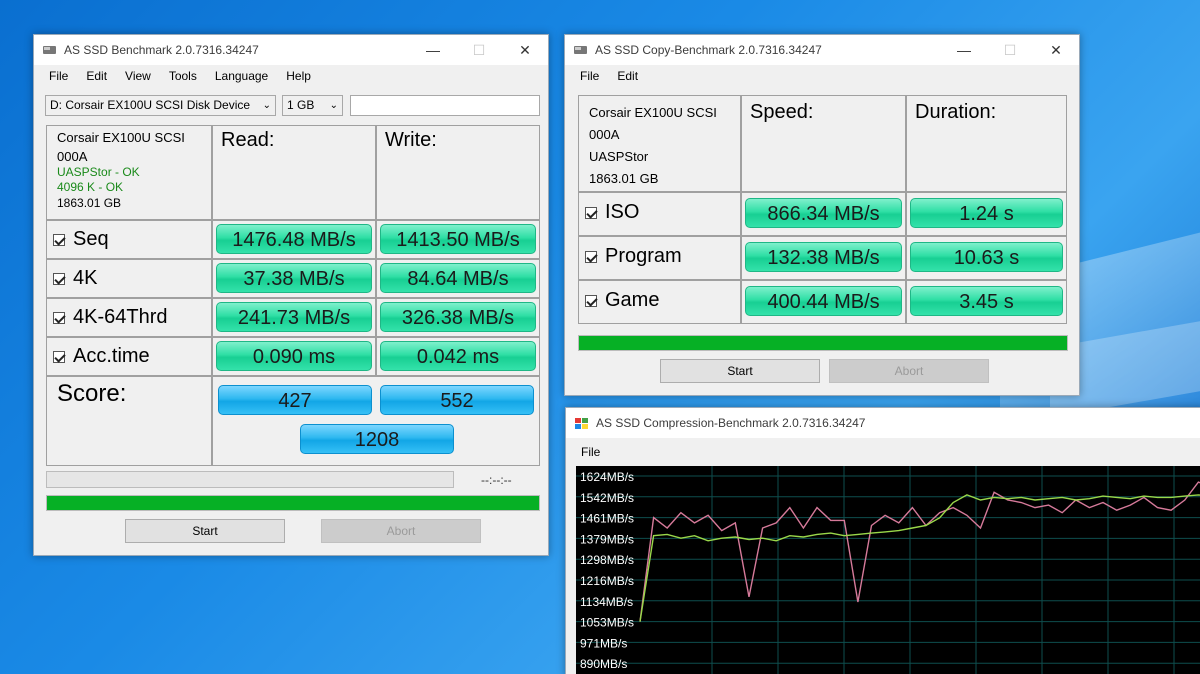 This screenshot has width=1200, height=674. Describe the element at coordinates (496, 480) in the screenshot. I see `elapsed-time: --:--:--` at that location.